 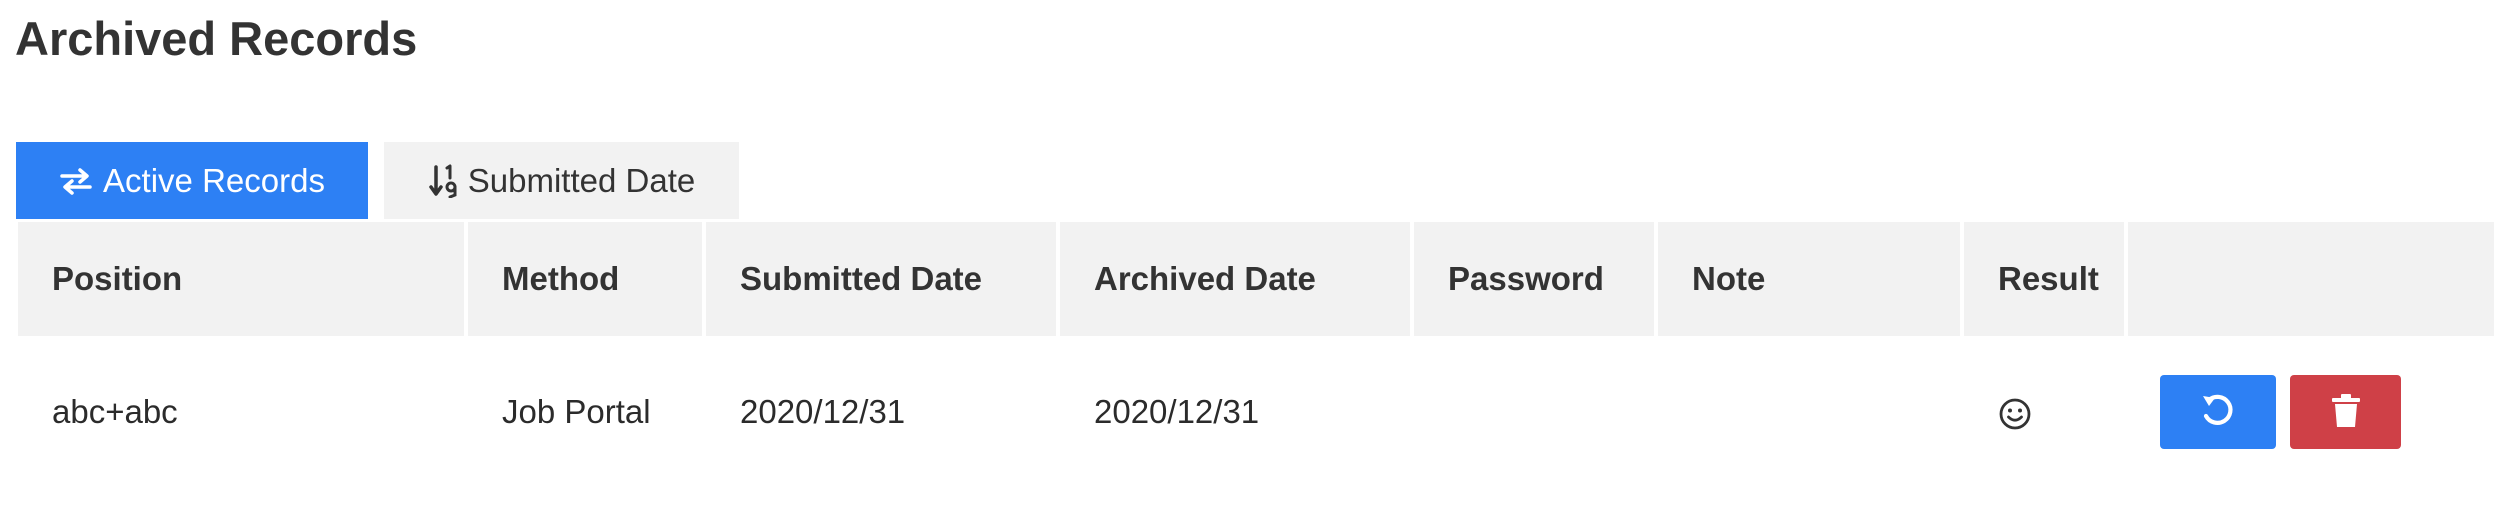 What do you see at coordinates (1811, 412) in the screenshot?
I see `cell-note` at bounding box center [1811, 412].